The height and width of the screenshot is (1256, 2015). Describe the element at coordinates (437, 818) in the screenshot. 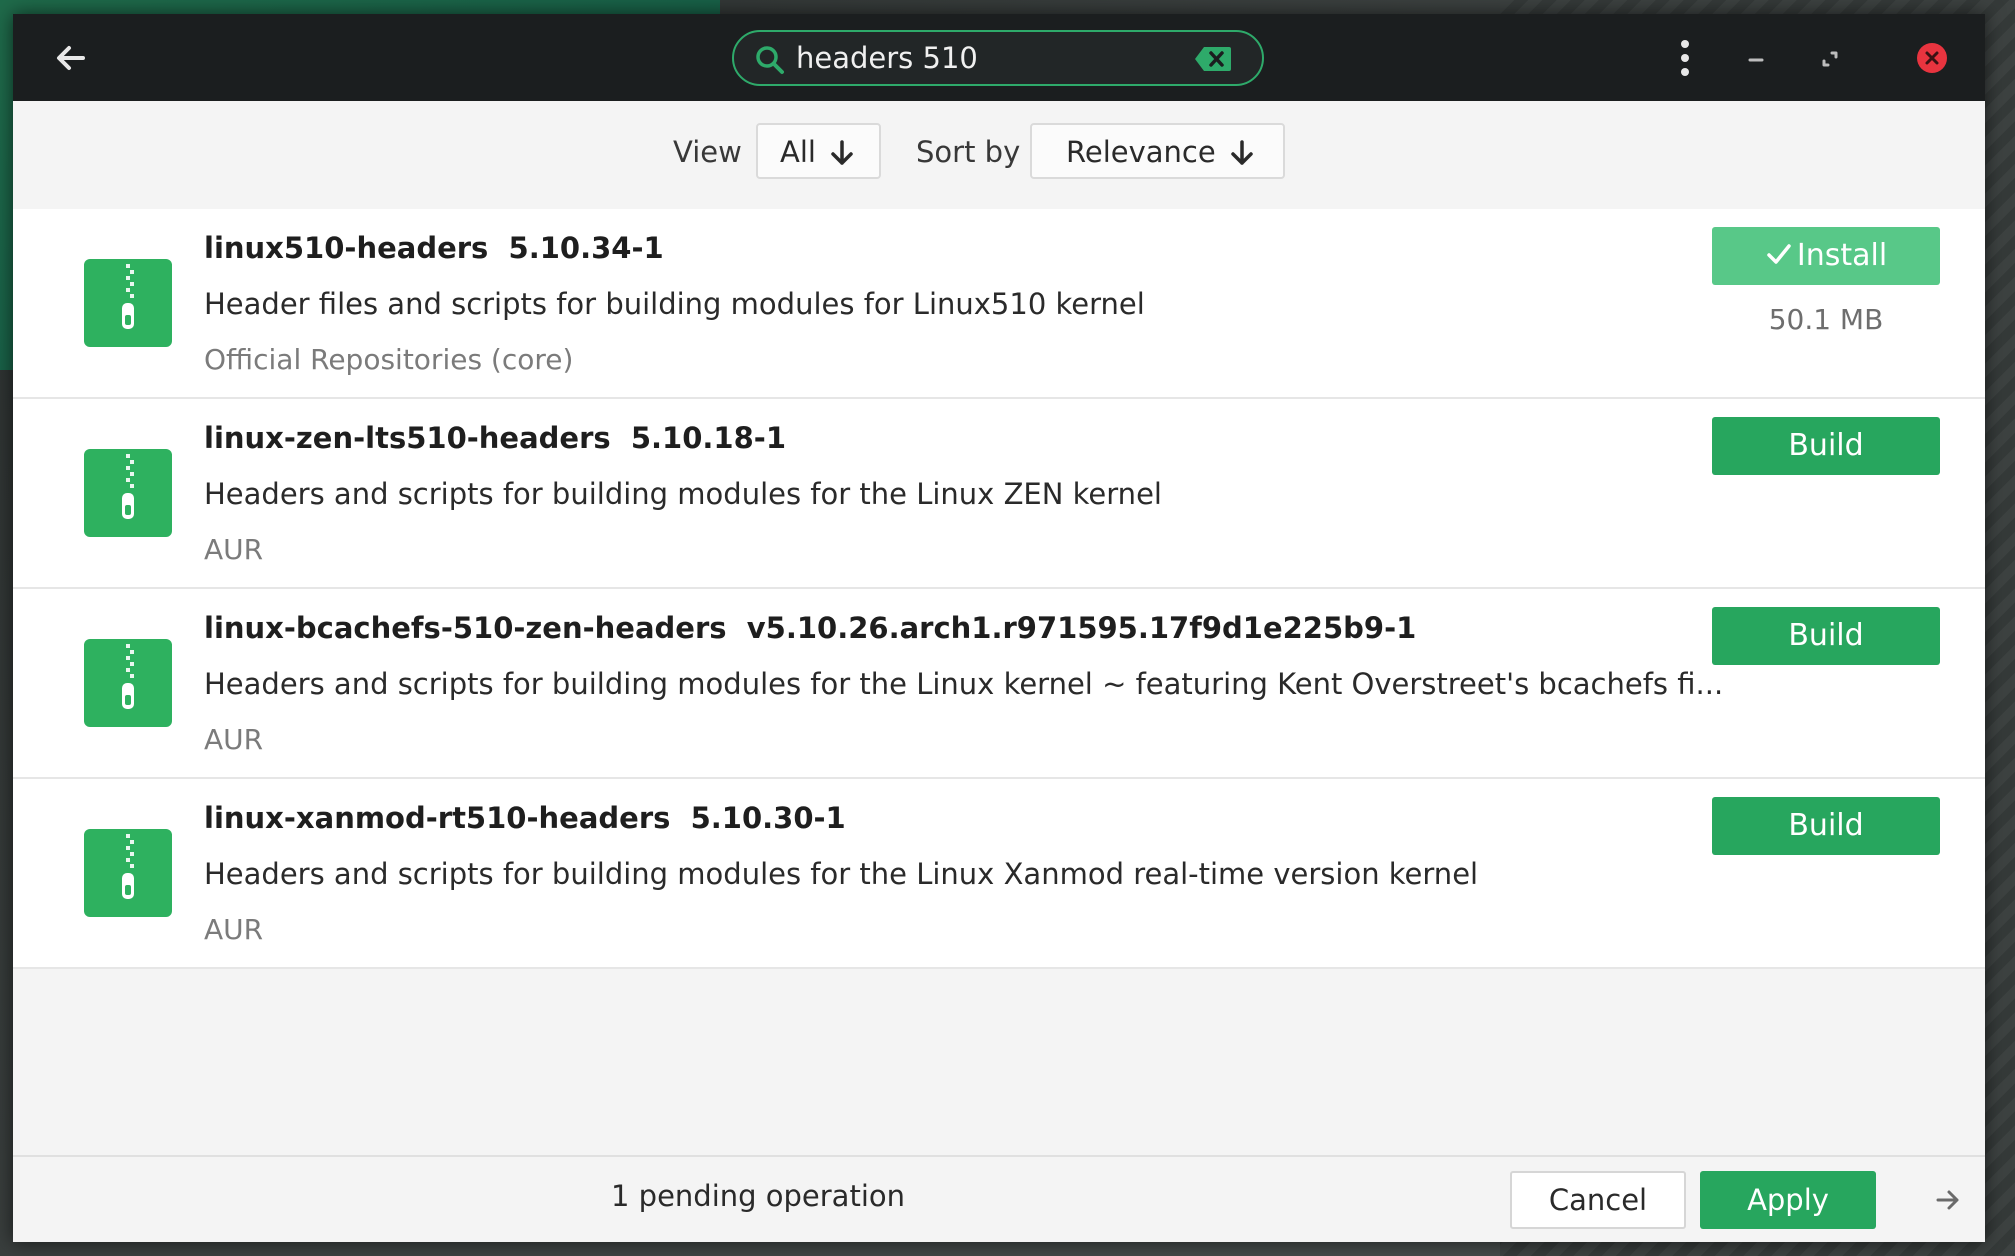

I see `package-name: linux-xanmod-rt510-headers` at that location.